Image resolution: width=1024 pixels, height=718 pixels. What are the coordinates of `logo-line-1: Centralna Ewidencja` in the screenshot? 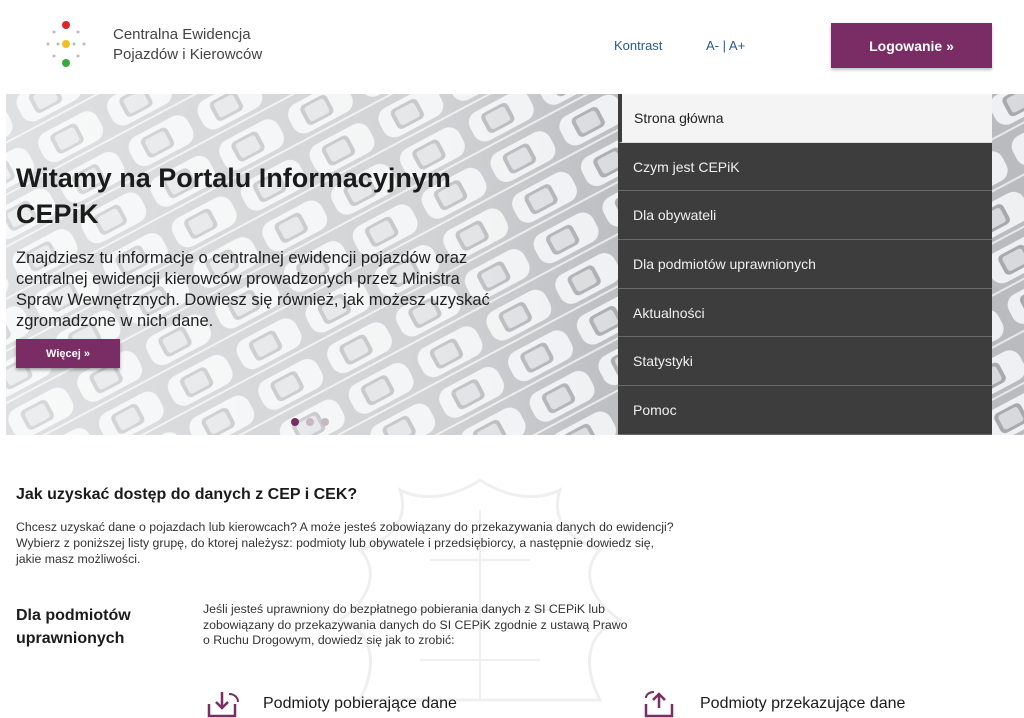 It's located at (182, 34).